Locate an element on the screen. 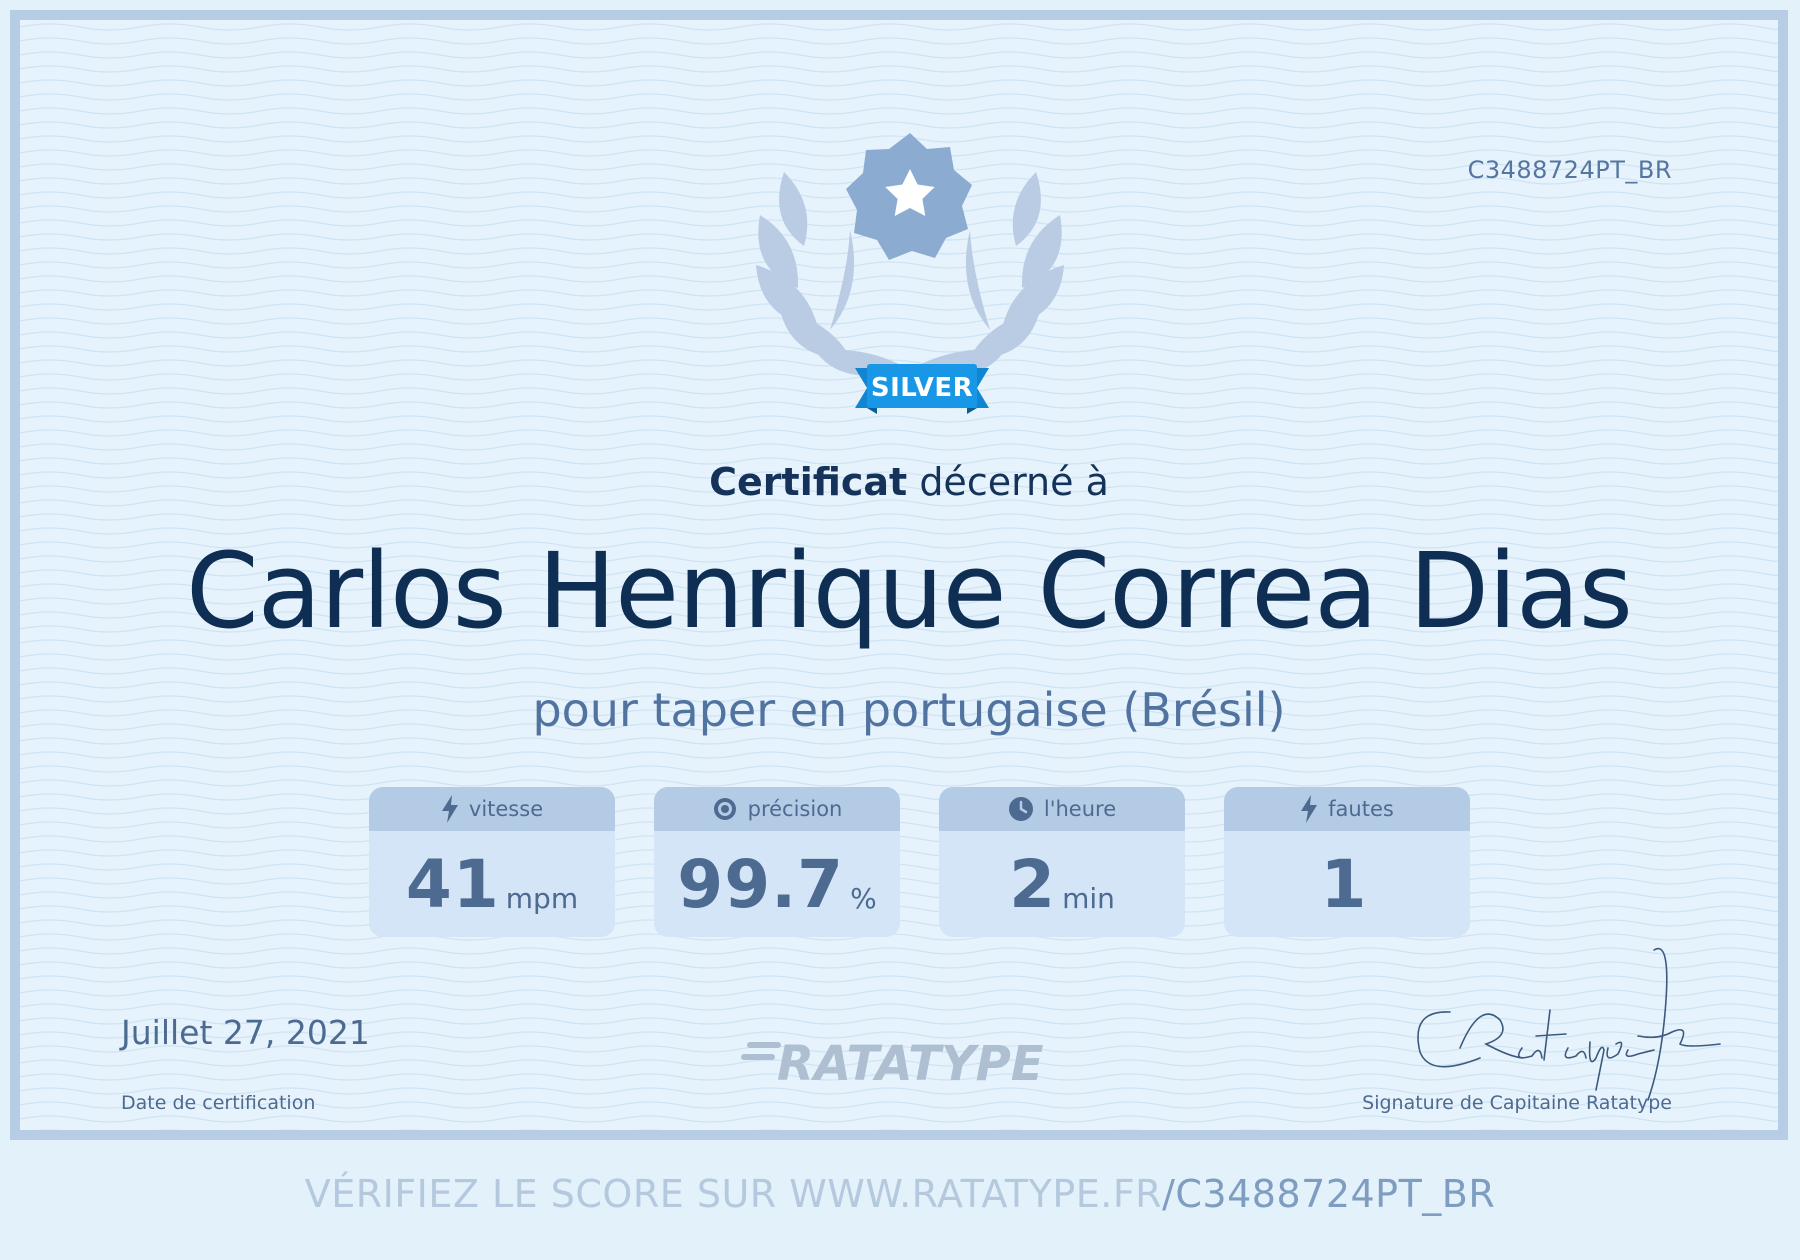  stat-label: précision is located at coordinates (795, 809).